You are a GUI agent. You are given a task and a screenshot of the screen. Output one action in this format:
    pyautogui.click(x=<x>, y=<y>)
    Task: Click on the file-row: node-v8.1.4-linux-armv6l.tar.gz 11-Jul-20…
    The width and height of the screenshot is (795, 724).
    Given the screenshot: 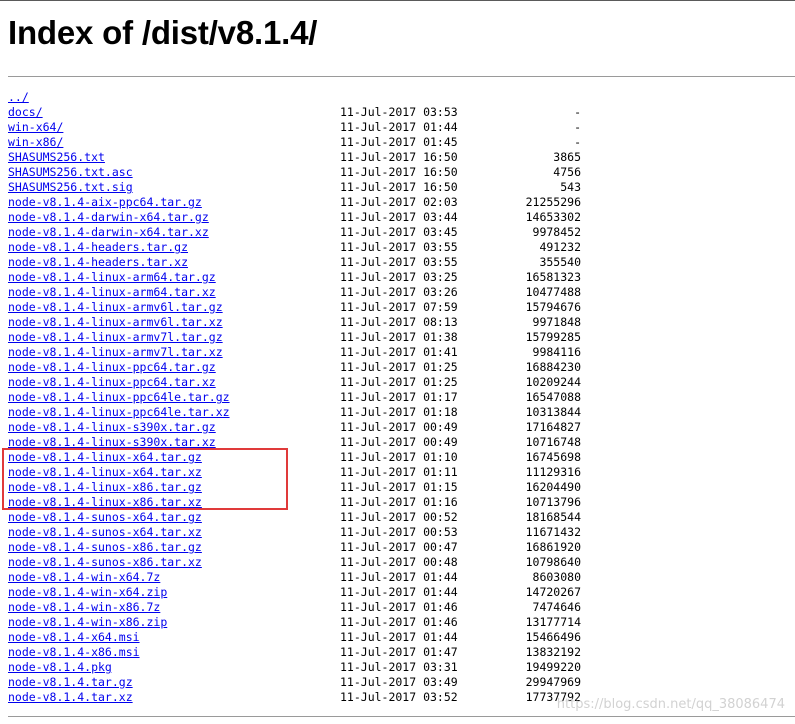 What is the action you would take?
    pyautogui.click(x=397, y=307)
    